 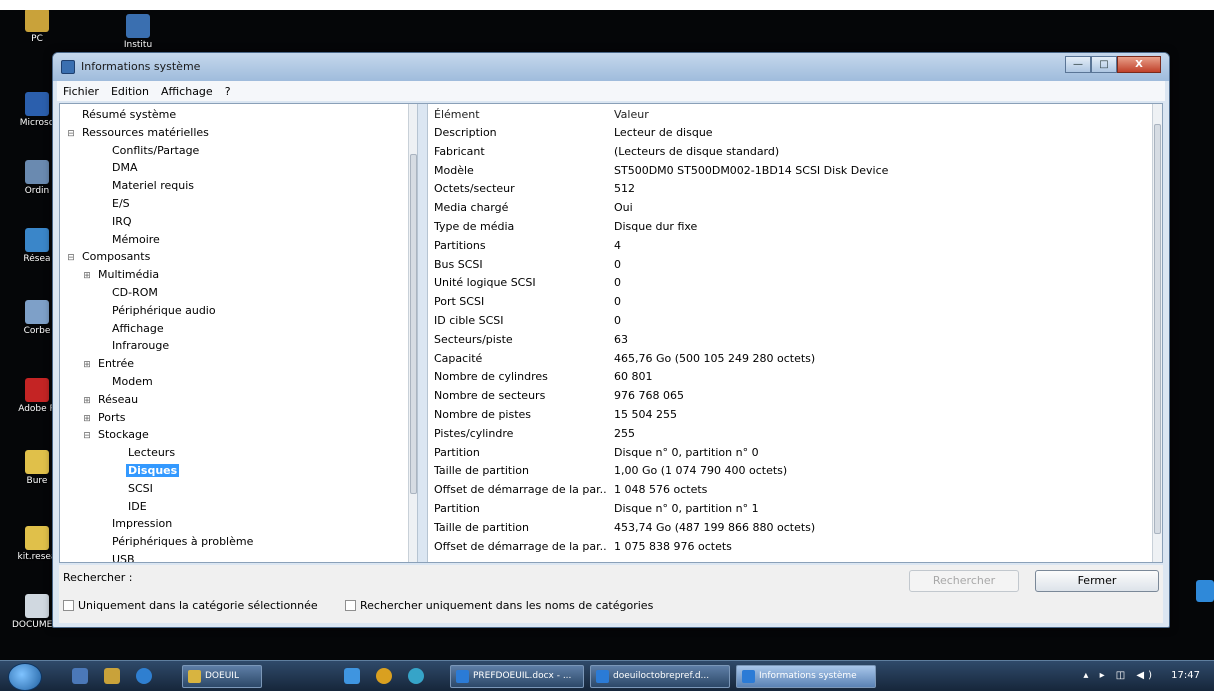 I want to click on tree-item: Materiel requis, so click(x=146, y=185).